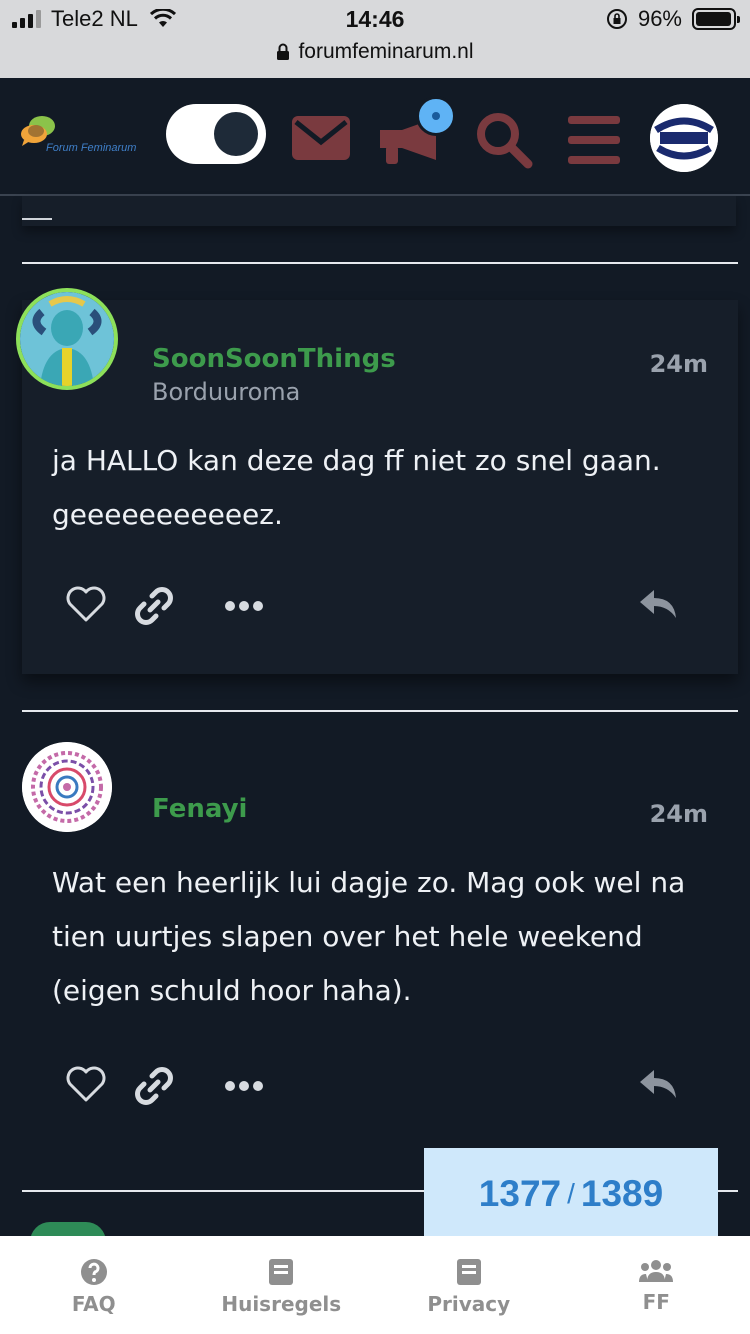  I want to click on site-header: Forum Feminarum, so click(375, 137).